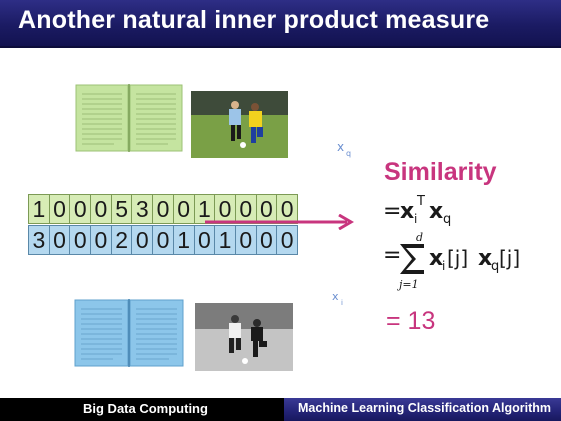  What do you see at coordinates (407, 284) in the screenshot?
I see `svg-text: j=1` at bounding box center [407, 284].